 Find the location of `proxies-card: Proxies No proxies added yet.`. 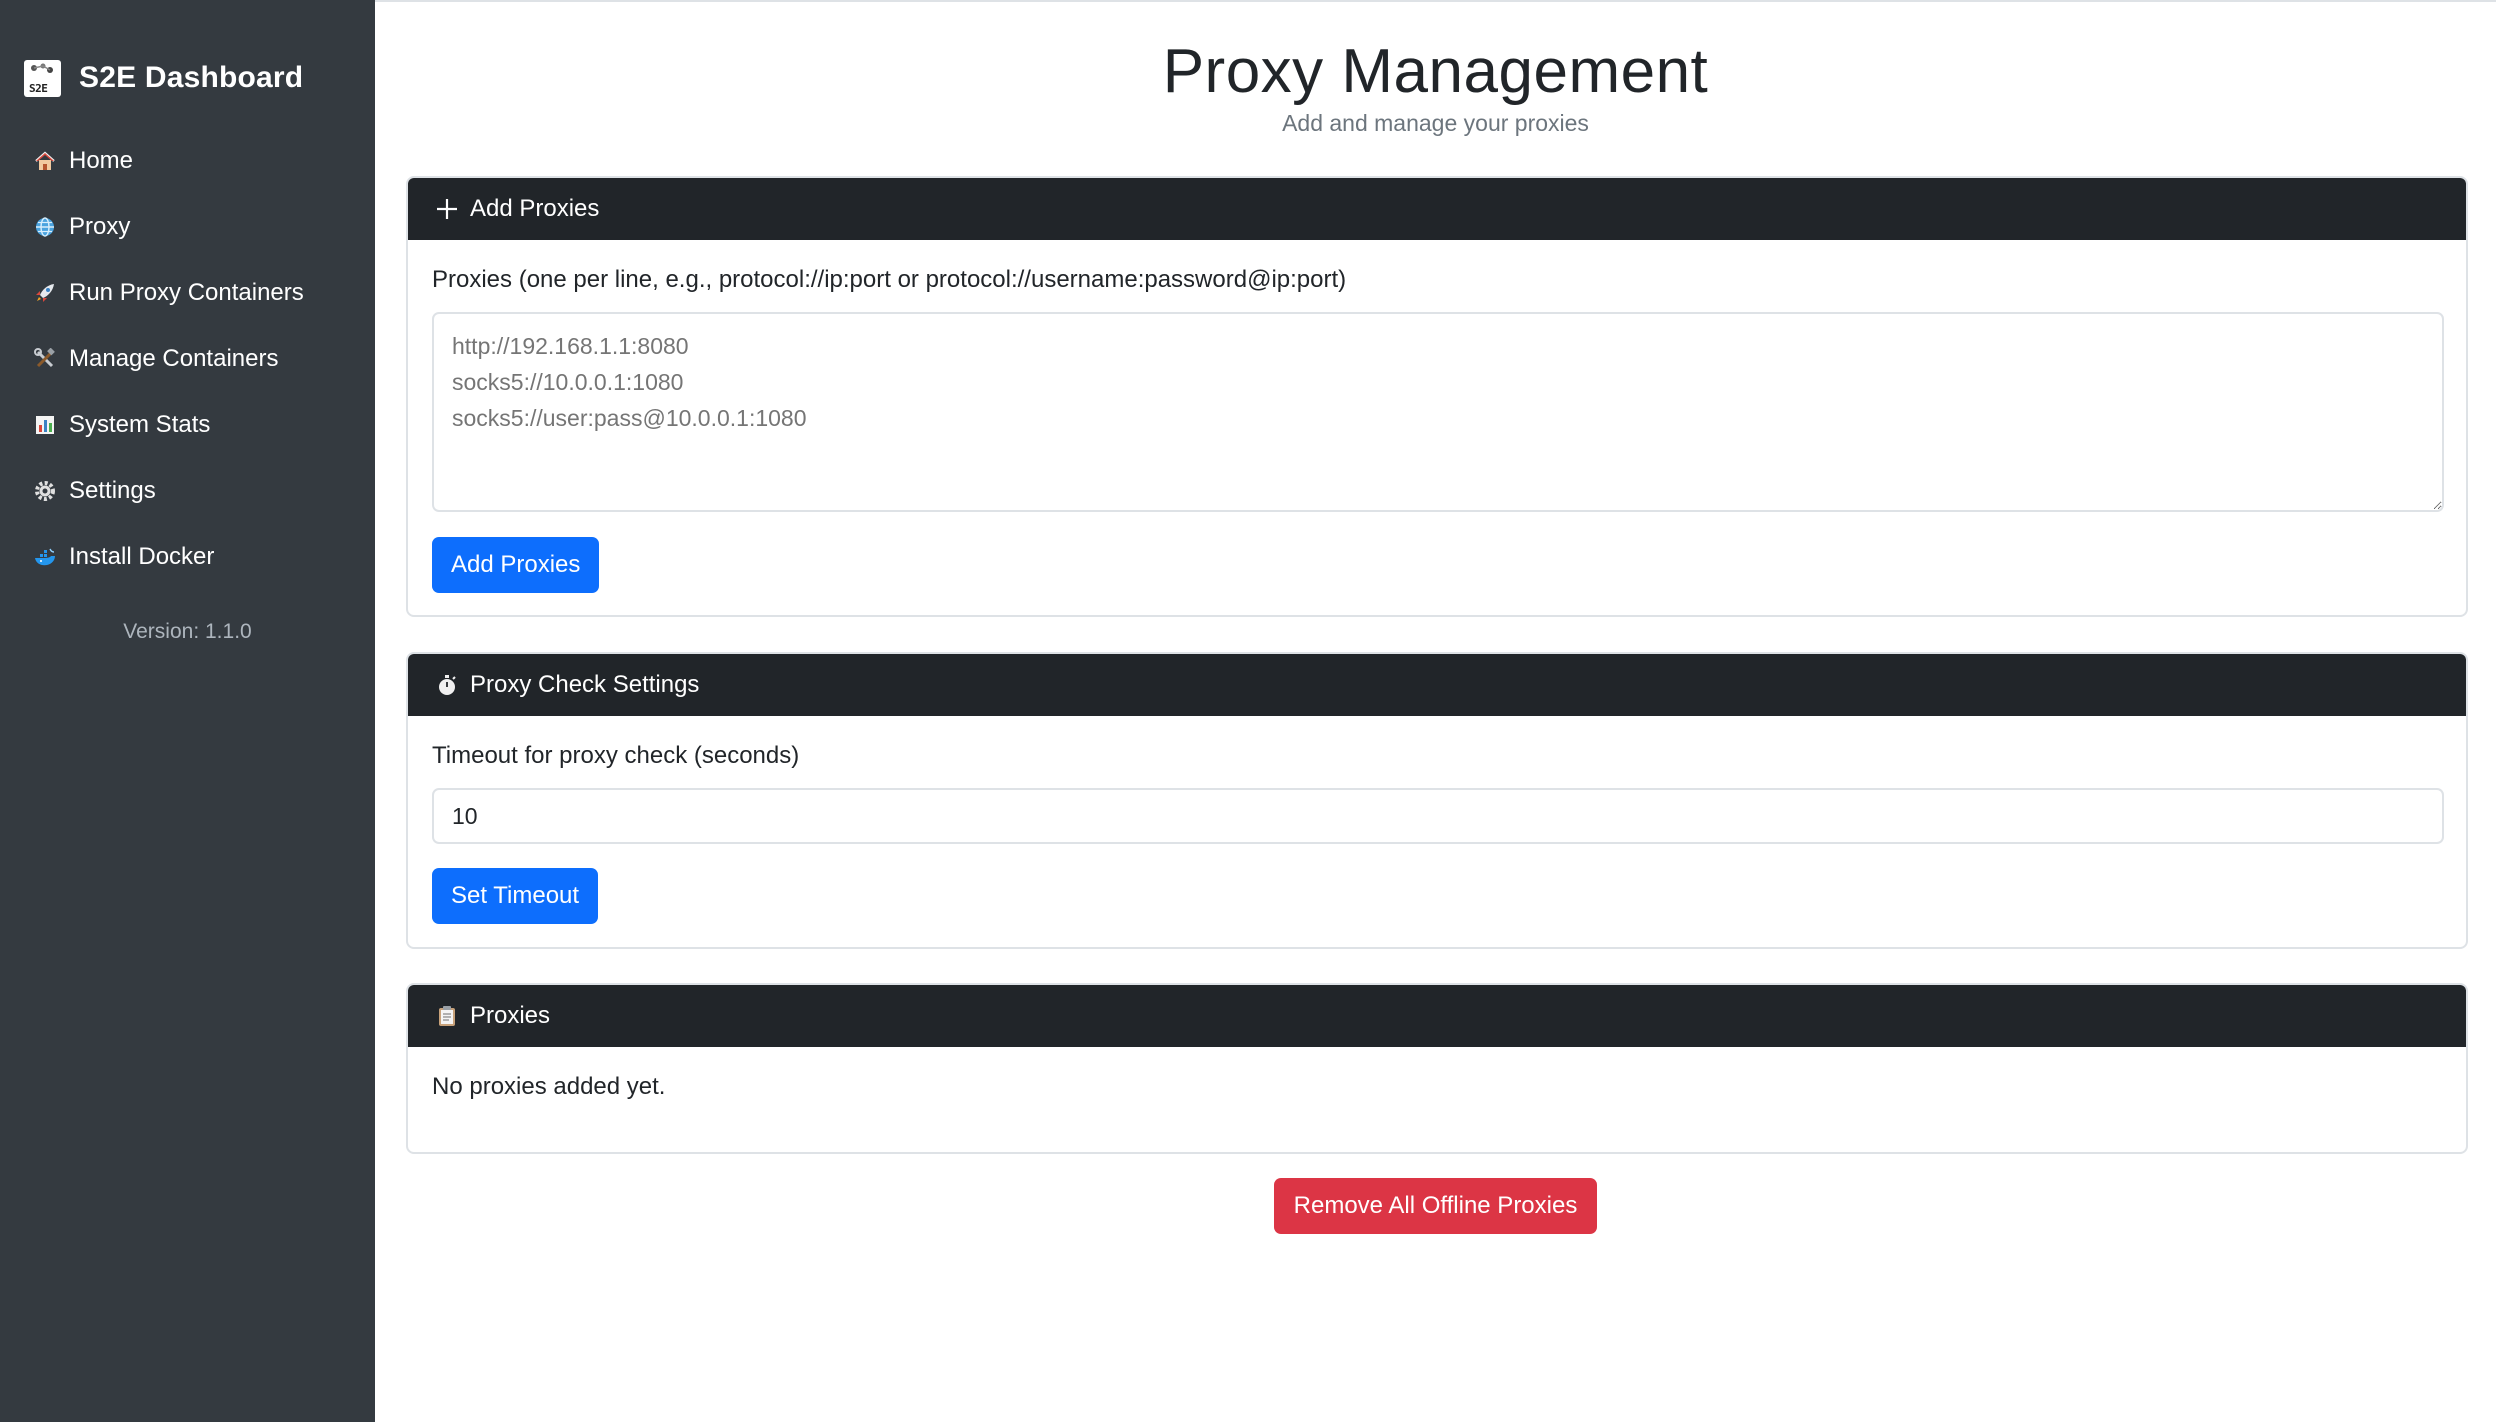

proxies-card: Proxies No proxies added yet. is located at coordinates (1437, 1068).